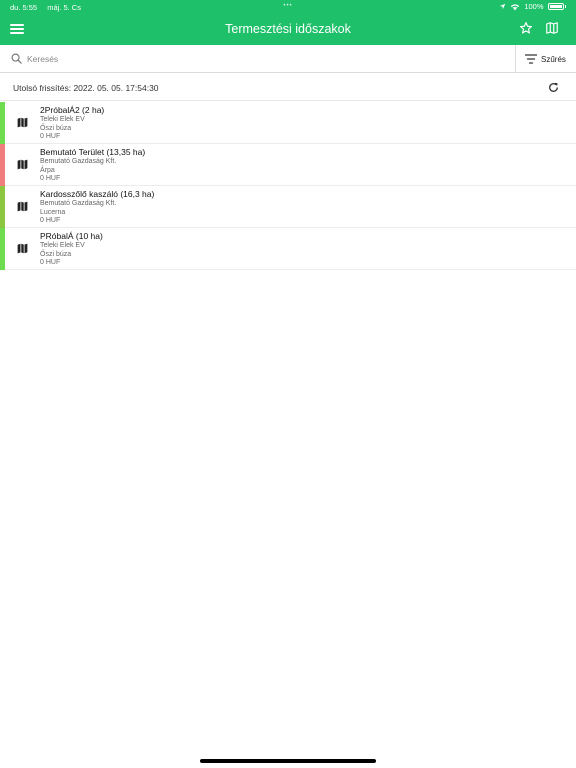 Image resolution: width=576 pixels, height=768 pixels. I want to click on item-title: PRóbalÁ (10 ha), so click(71, 236).